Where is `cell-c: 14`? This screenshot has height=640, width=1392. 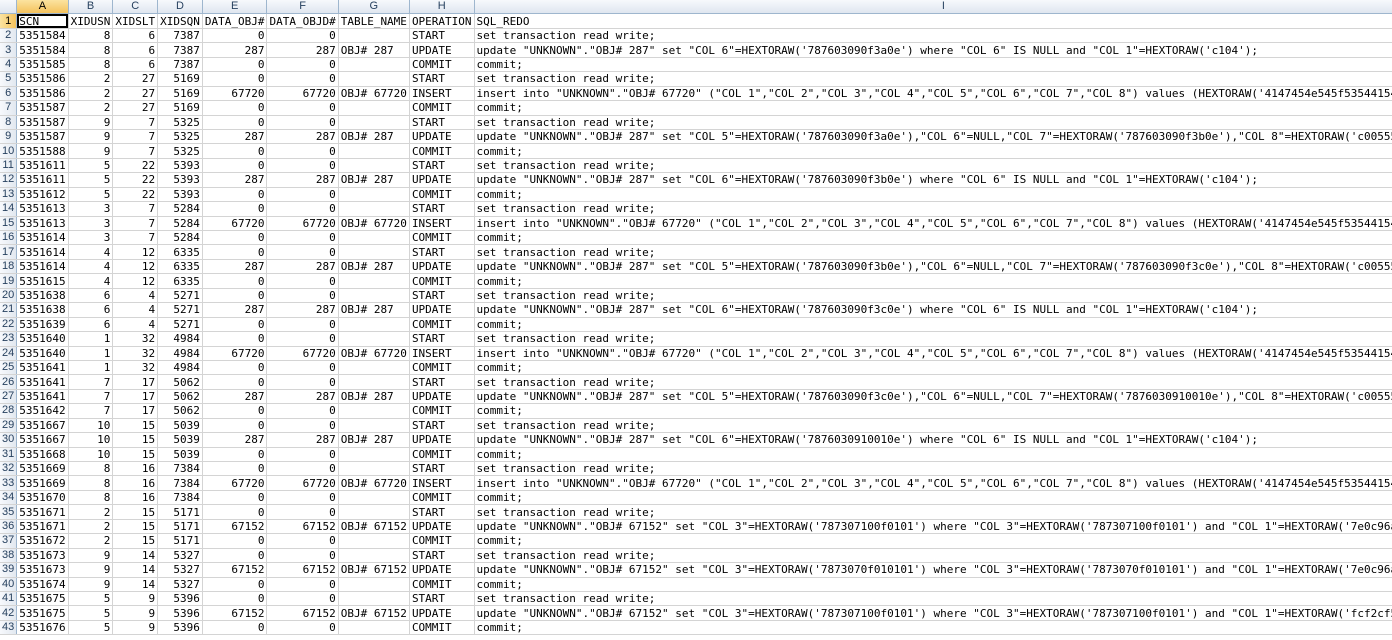 cell-c: 14 is located at coordinates (135, 570).